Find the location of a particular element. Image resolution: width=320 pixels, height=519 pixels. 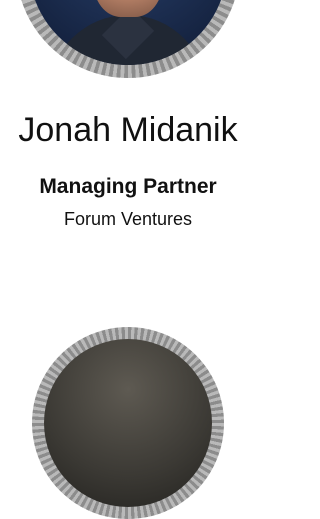

person-title: Managing Partner is located at coordinates (128, 186).